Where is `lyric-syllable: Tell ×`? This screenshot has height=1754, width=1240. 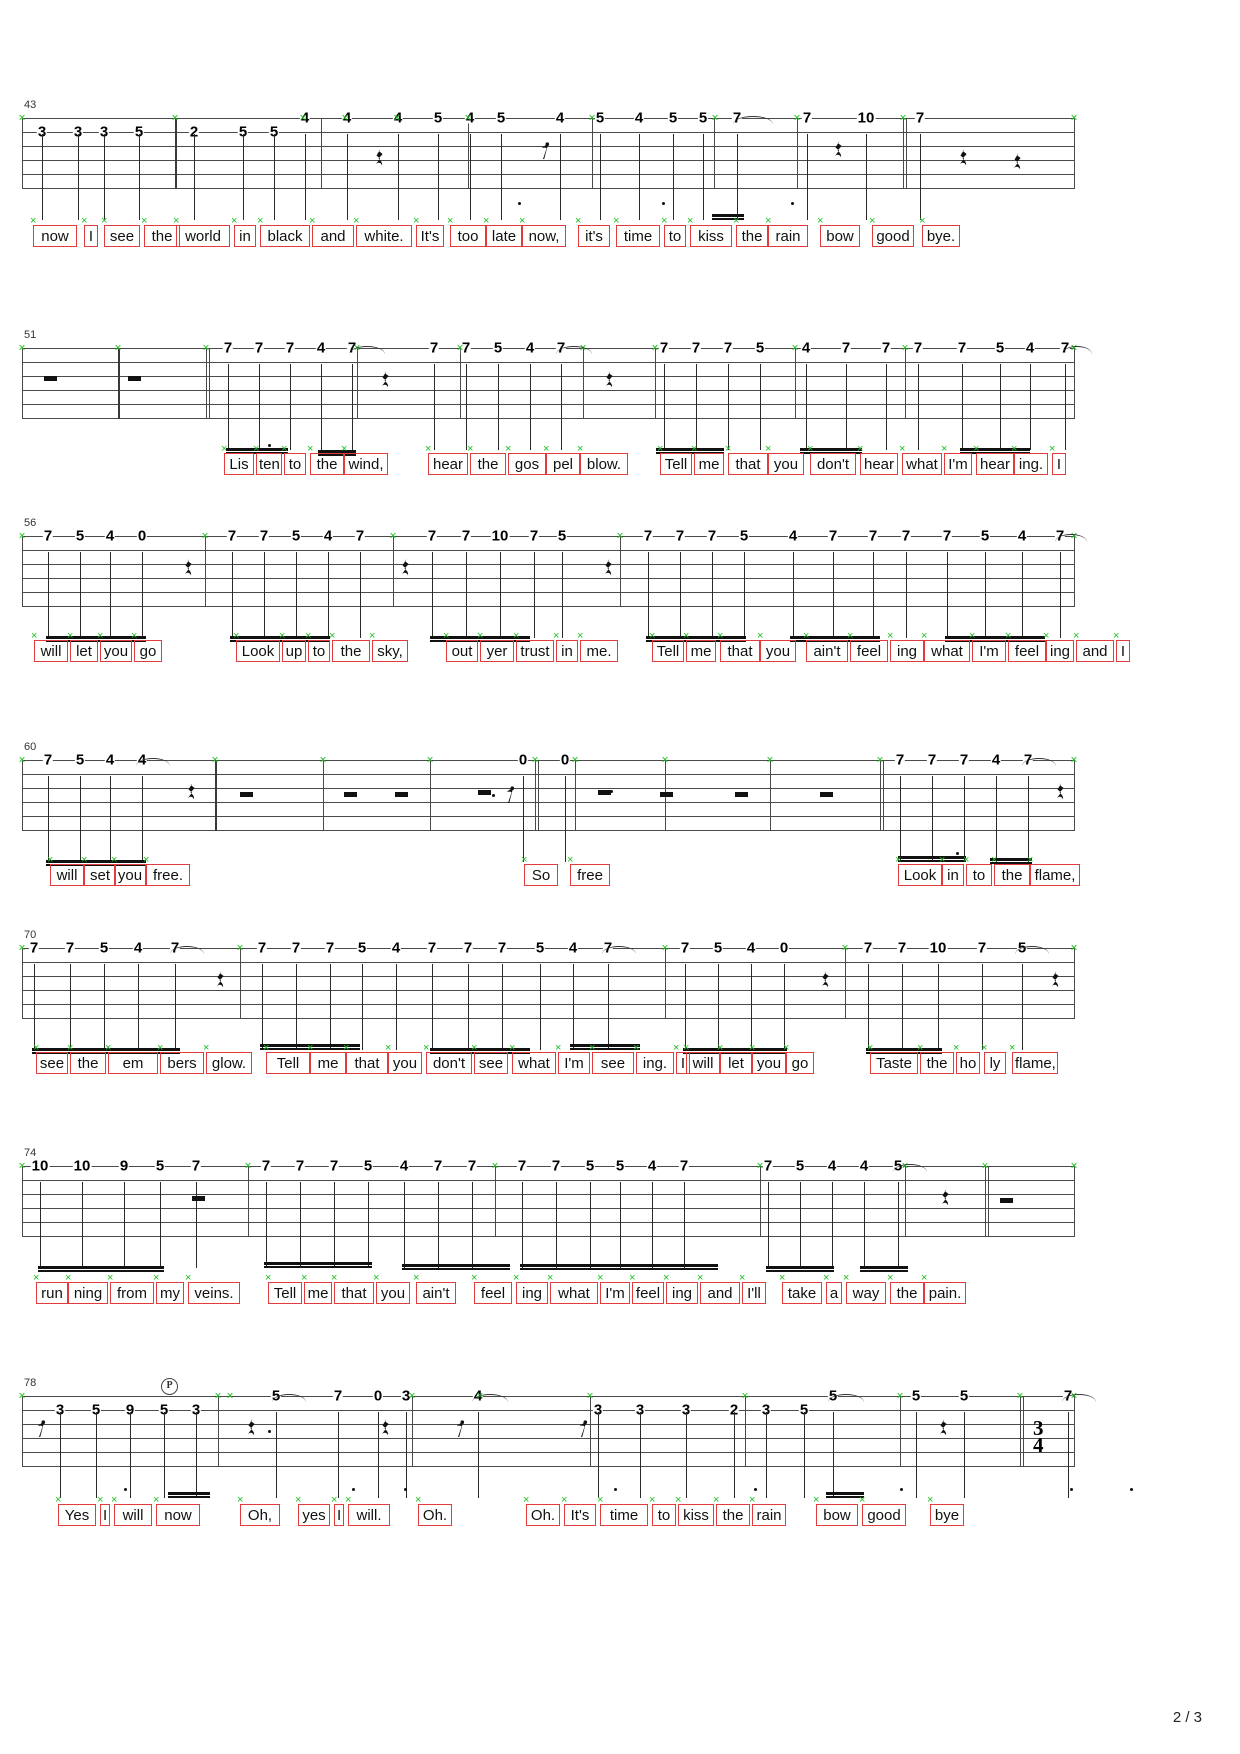 lyric-syllable: Tell × is located at coordinates (286, 1058).